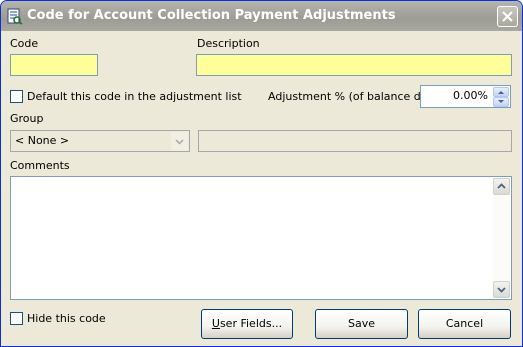  Describe the element at coordinates (215, 323) in the screenshot. I see `user-fields-accelerator: U` at that location.